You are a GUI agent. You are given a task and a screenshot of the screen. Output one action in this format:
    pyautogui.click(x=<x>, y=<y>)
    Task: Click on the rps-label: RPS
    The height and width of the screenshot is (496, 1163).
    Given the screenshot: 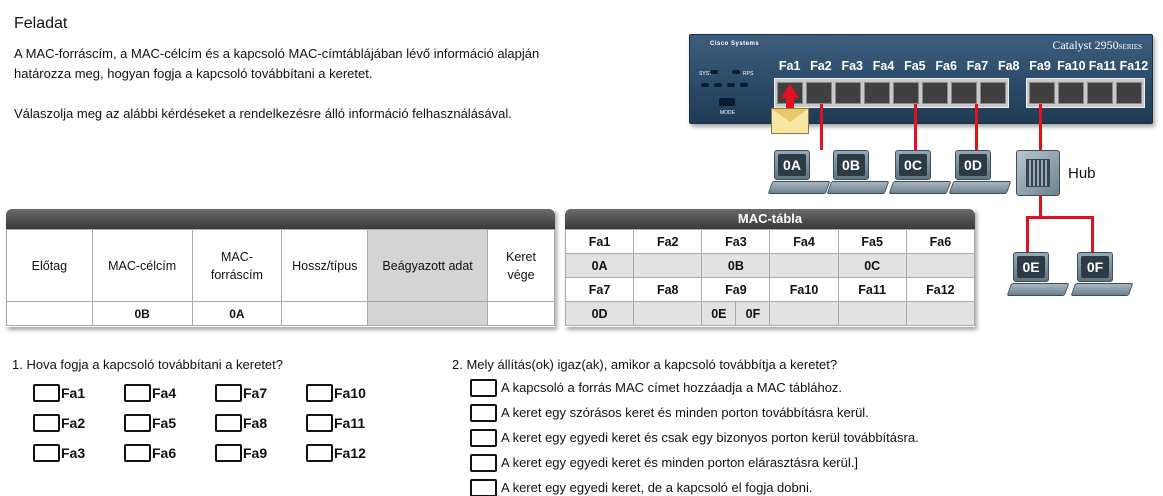 What is the action you would take?
    pyautogui.click(x=748, y=74)
    